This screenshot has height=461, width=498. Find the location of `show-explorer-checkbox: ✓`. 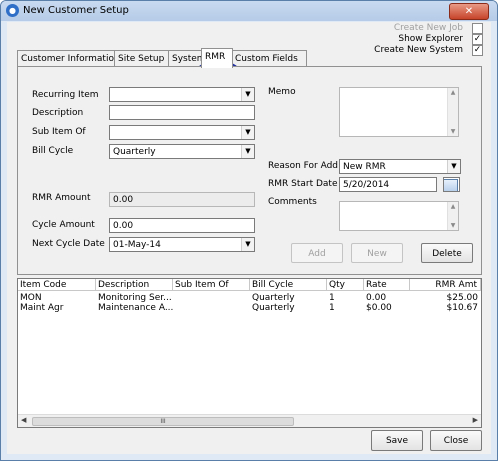

show-explorer-checkbox: ✓ is located at coordinates (477, 39).